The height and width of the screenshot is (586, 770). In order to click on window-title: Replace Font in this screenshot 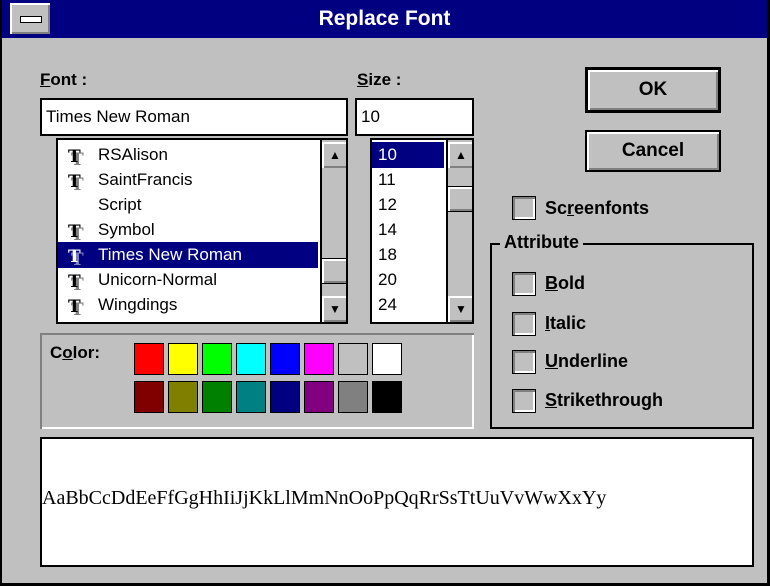, I will do `click(384, 18)`.